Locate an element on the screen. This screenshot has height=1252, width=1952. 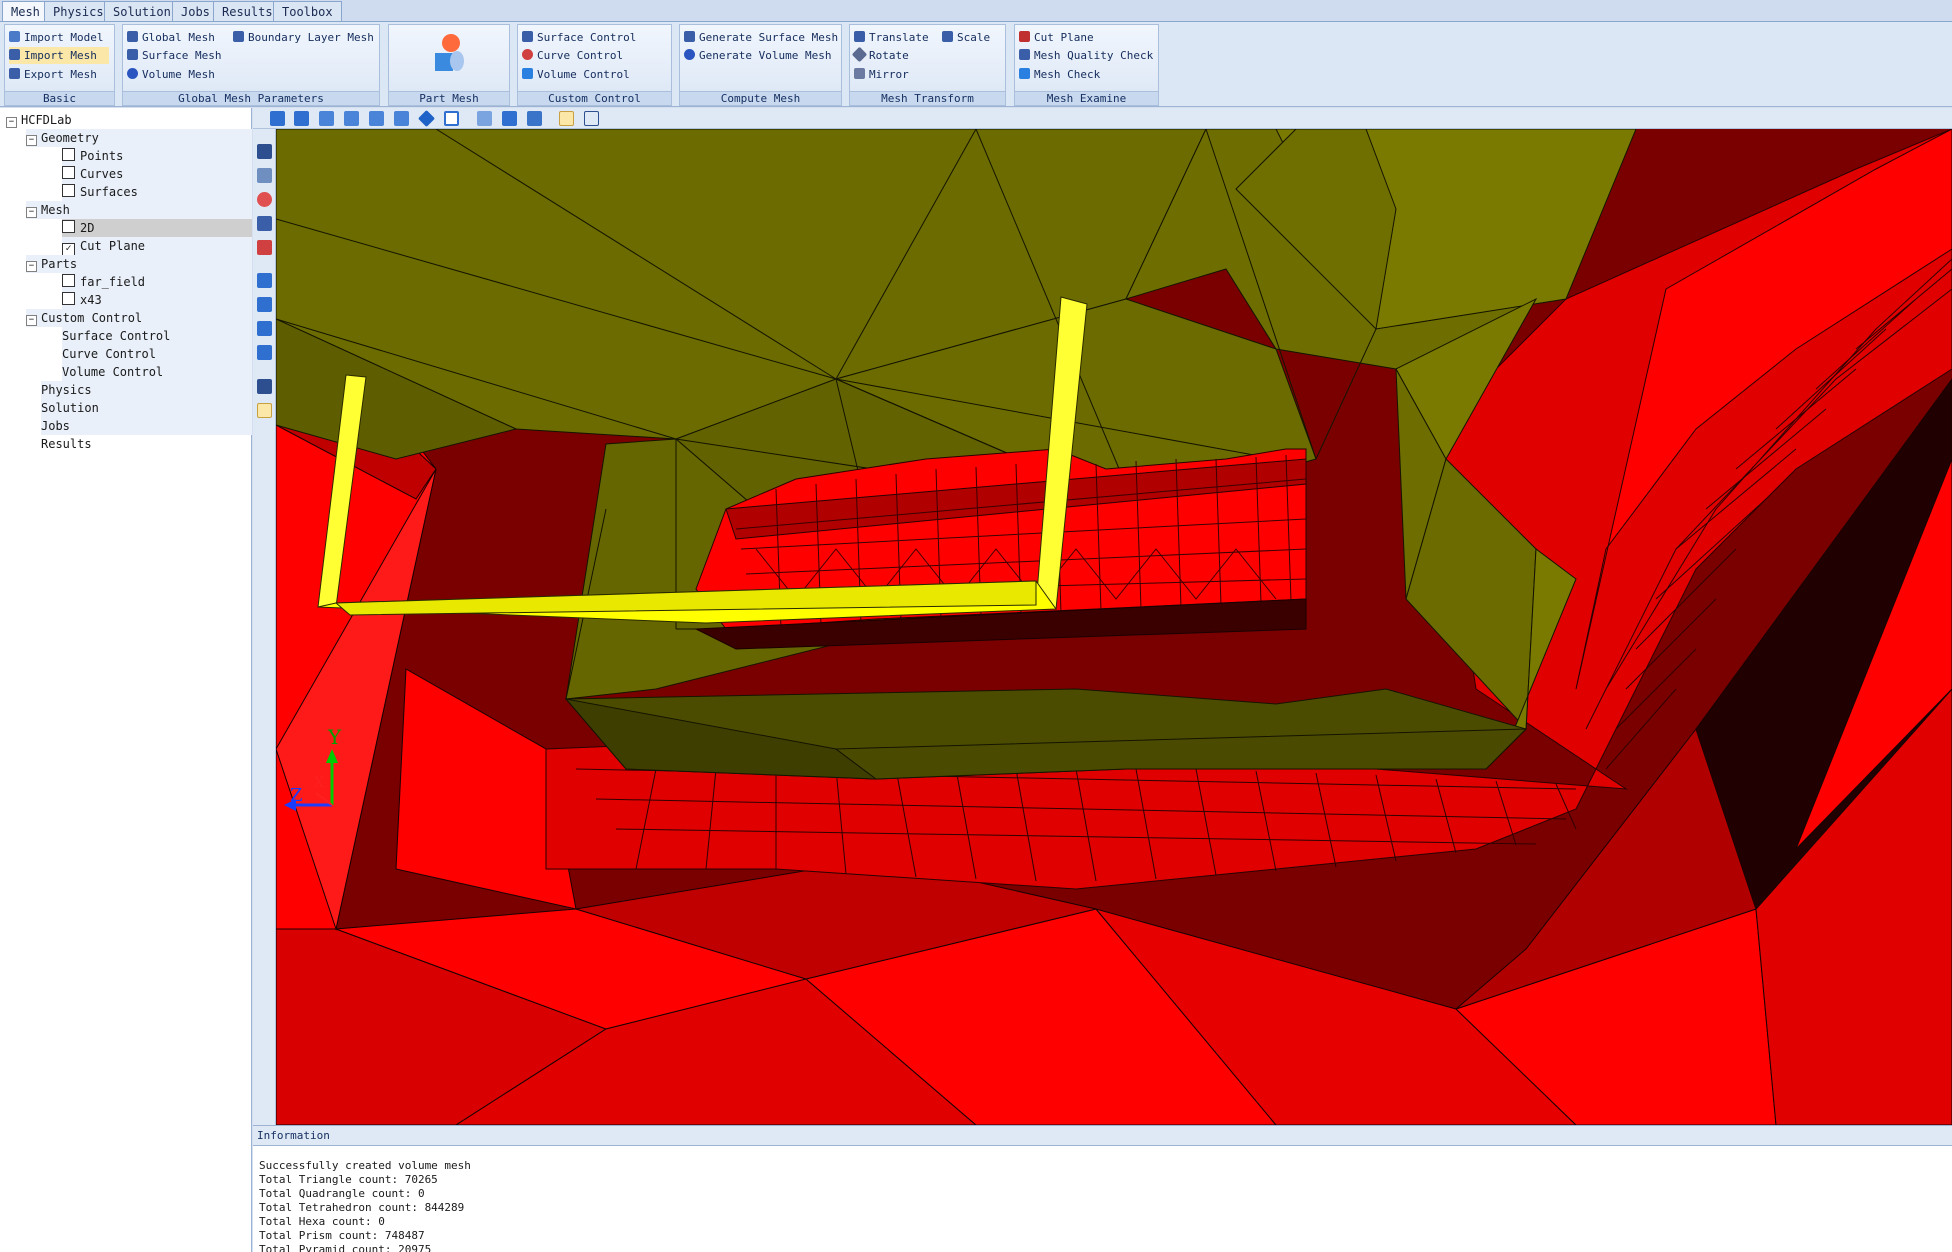
boundary-layer-icon is located at coordinates (238, 36).